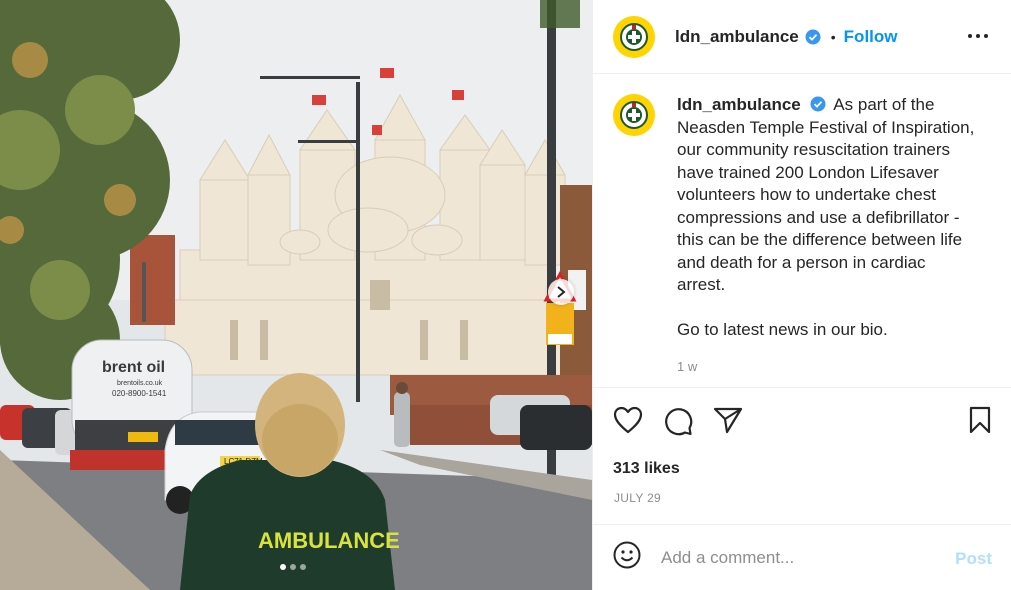  Describe the element at coordinates (627, 555) in the screenshot. I see `emoji-icon` at that location.